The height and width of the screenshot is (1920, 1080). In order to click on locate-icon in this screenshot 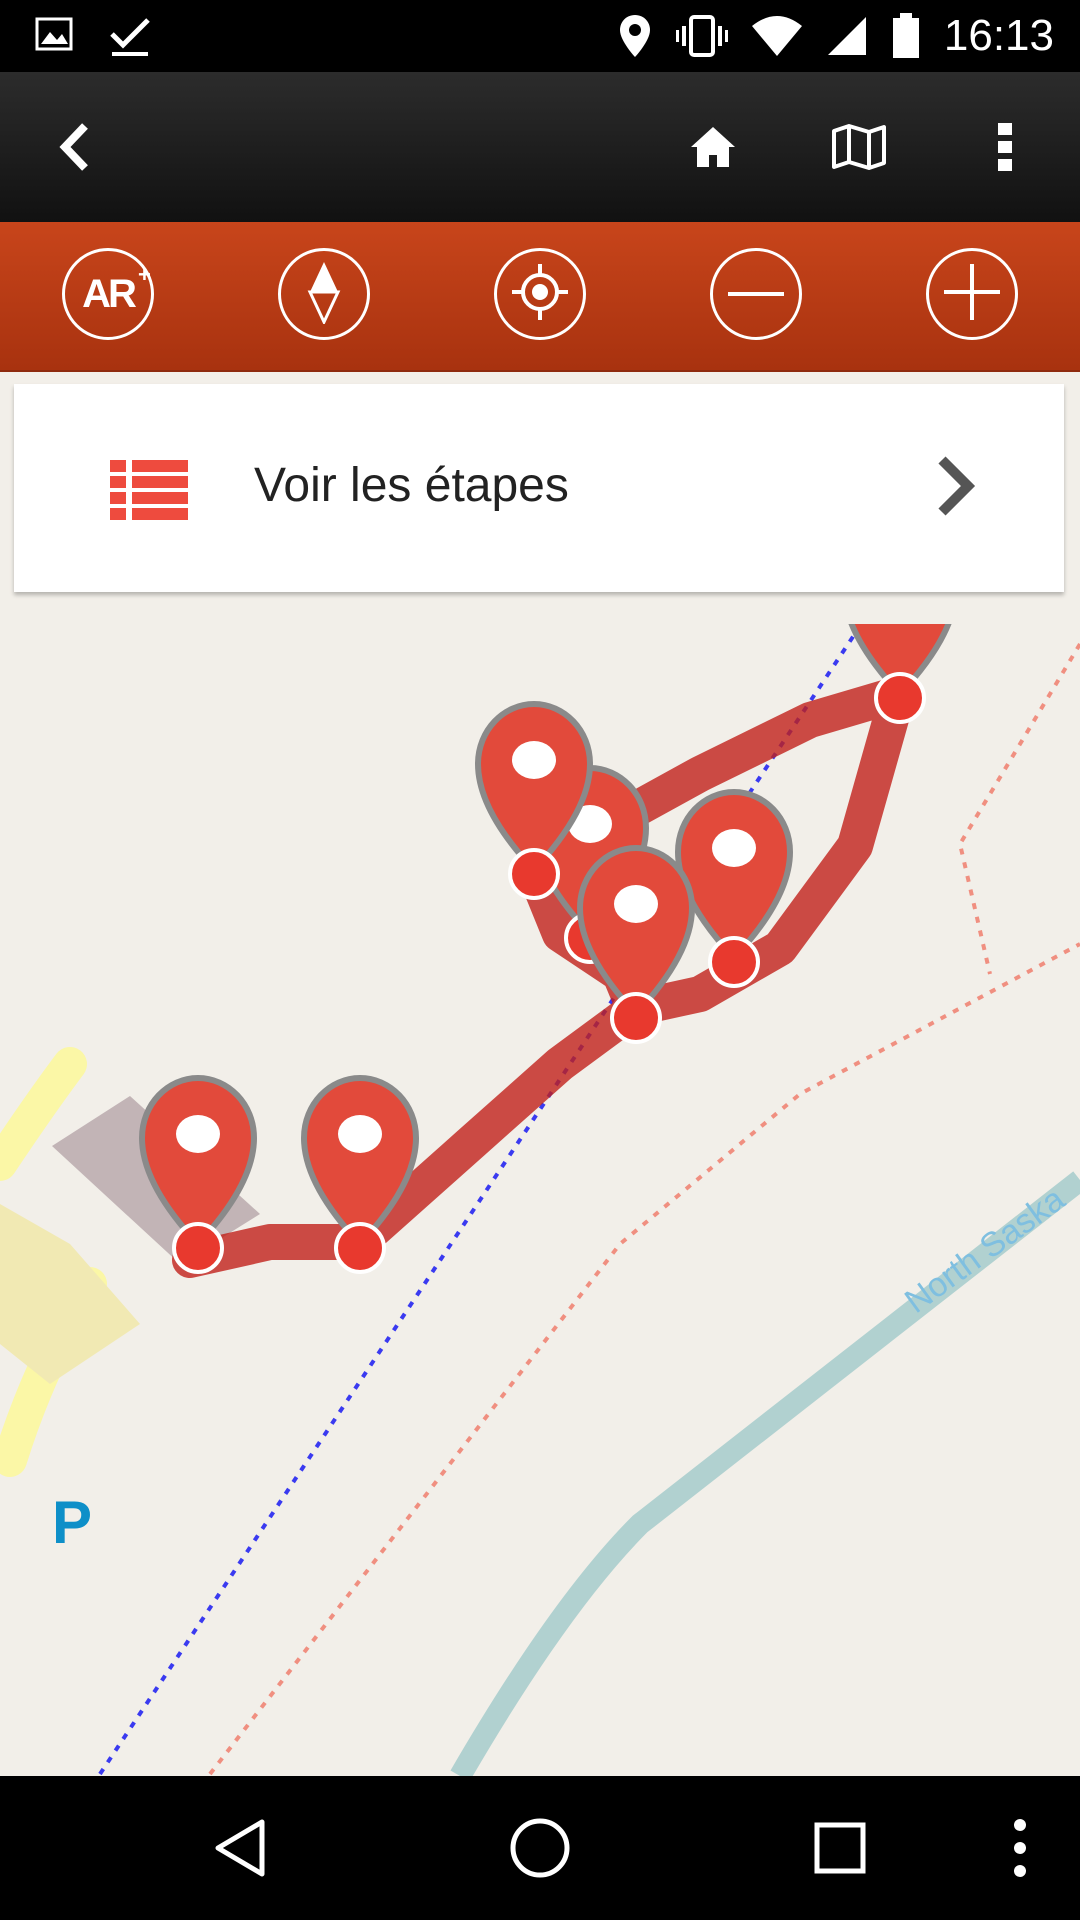, I will do `click(540, 294)`.